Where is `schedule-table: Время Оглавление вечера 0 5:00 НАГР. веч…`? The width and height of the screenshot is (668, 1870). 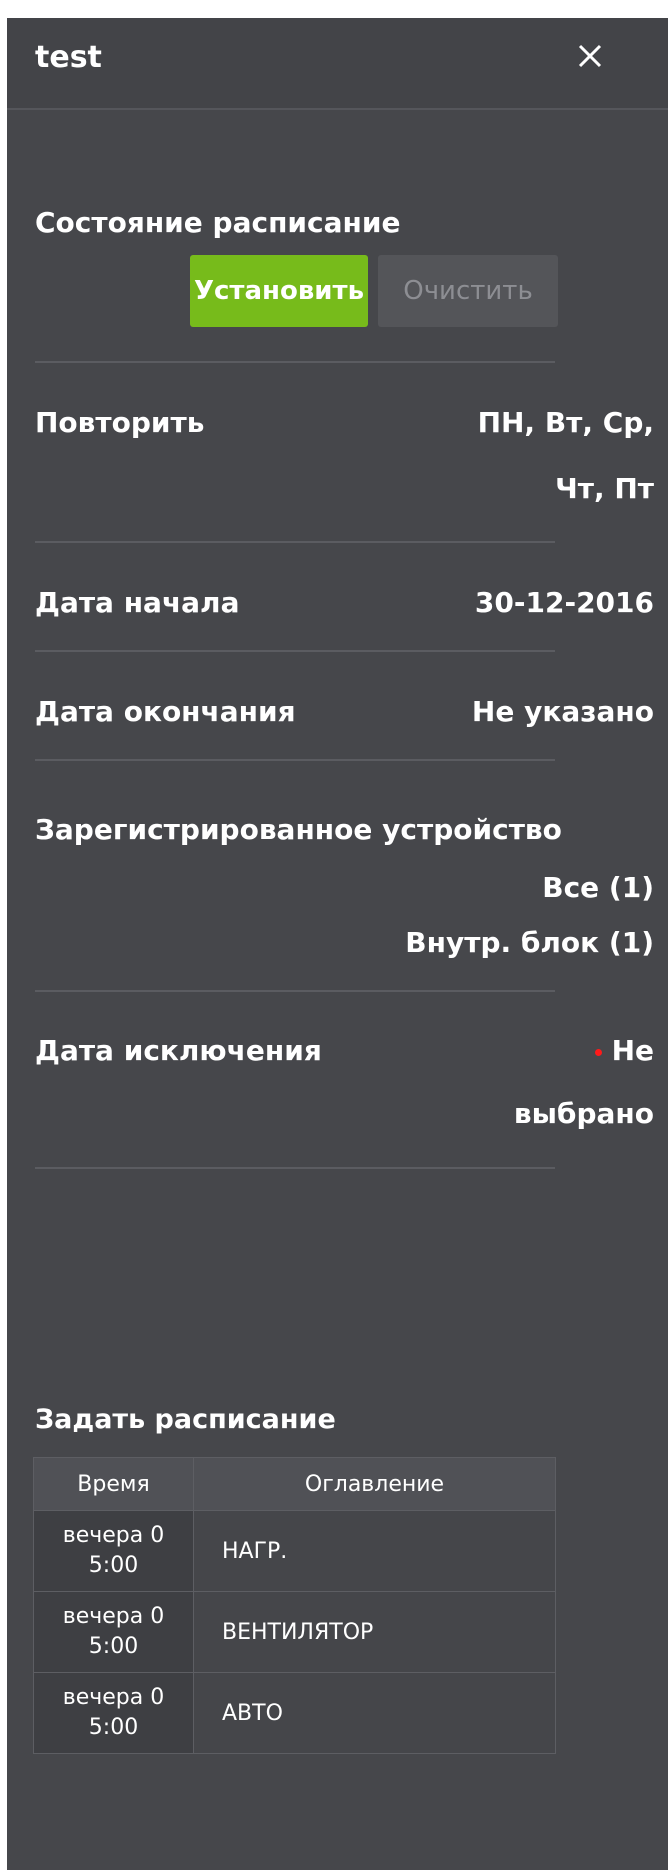 schedule-table: Время Оглавление вечера 0 5:00 НАГР. веч… is located at coordinates (294, 1605).